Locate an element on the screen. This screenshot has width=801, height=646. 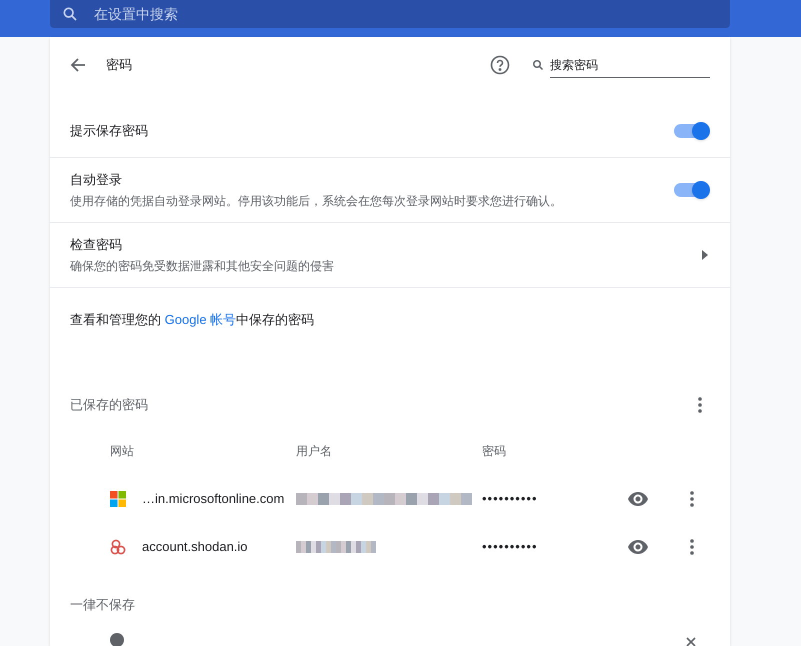
windows-logo-icon is located at coordinates (118, 499).